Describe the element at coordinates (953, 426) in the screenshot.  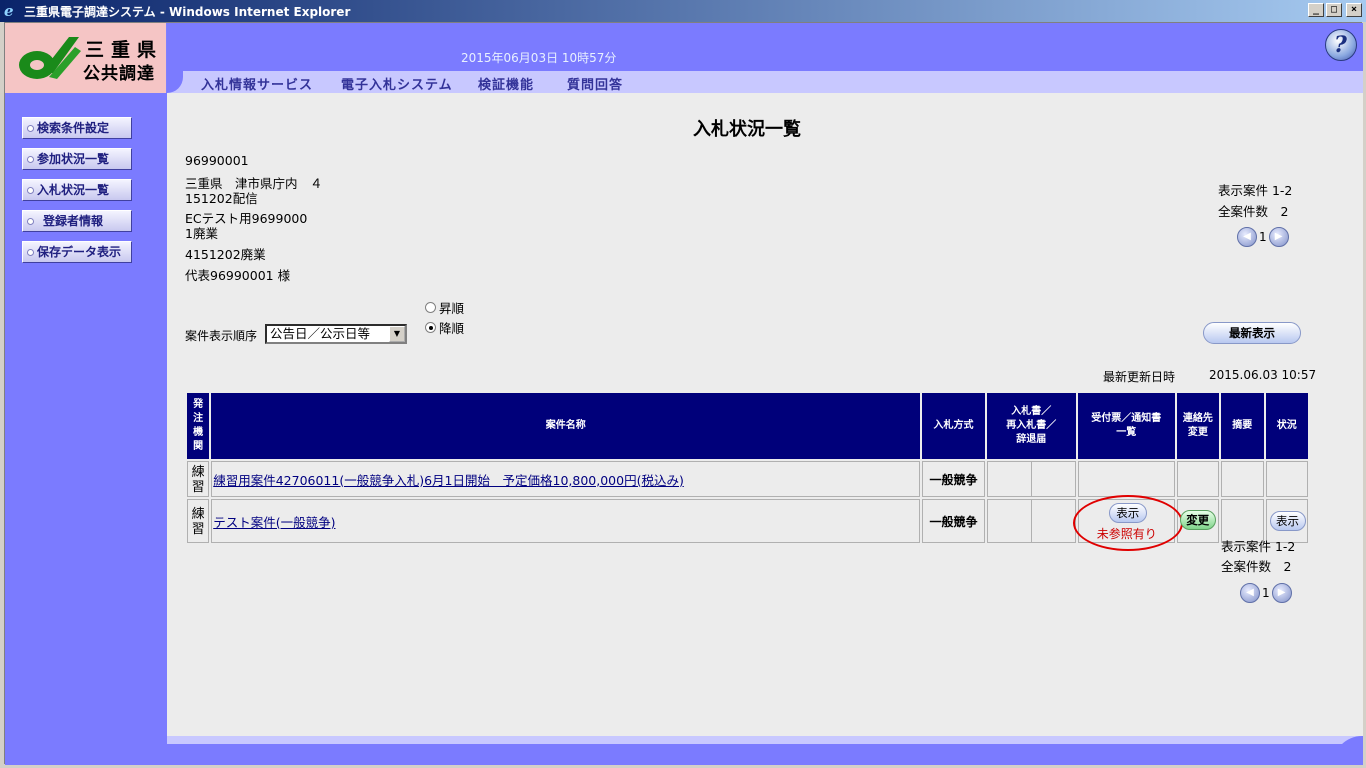
I see `col-header-method: 入札方式` at that location.